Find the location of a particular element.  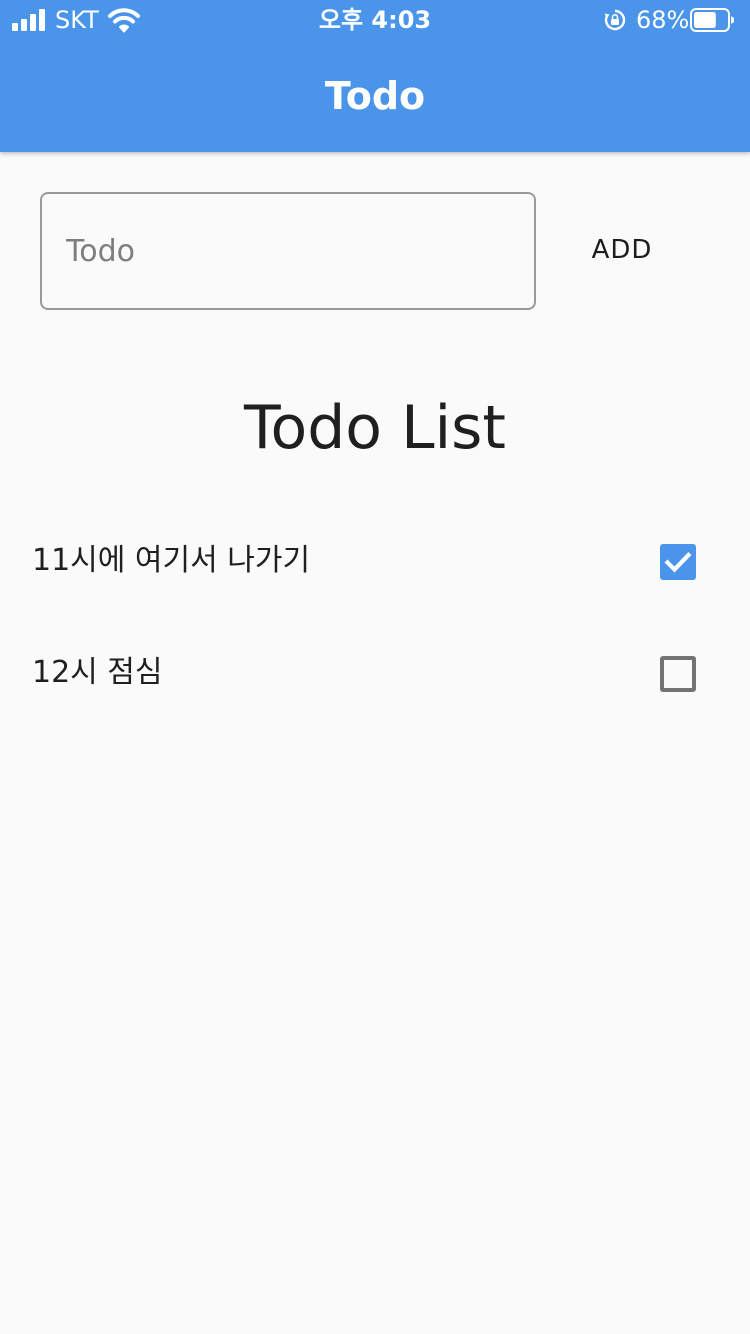

page-title: Todo is located at coordinates (375, 96).